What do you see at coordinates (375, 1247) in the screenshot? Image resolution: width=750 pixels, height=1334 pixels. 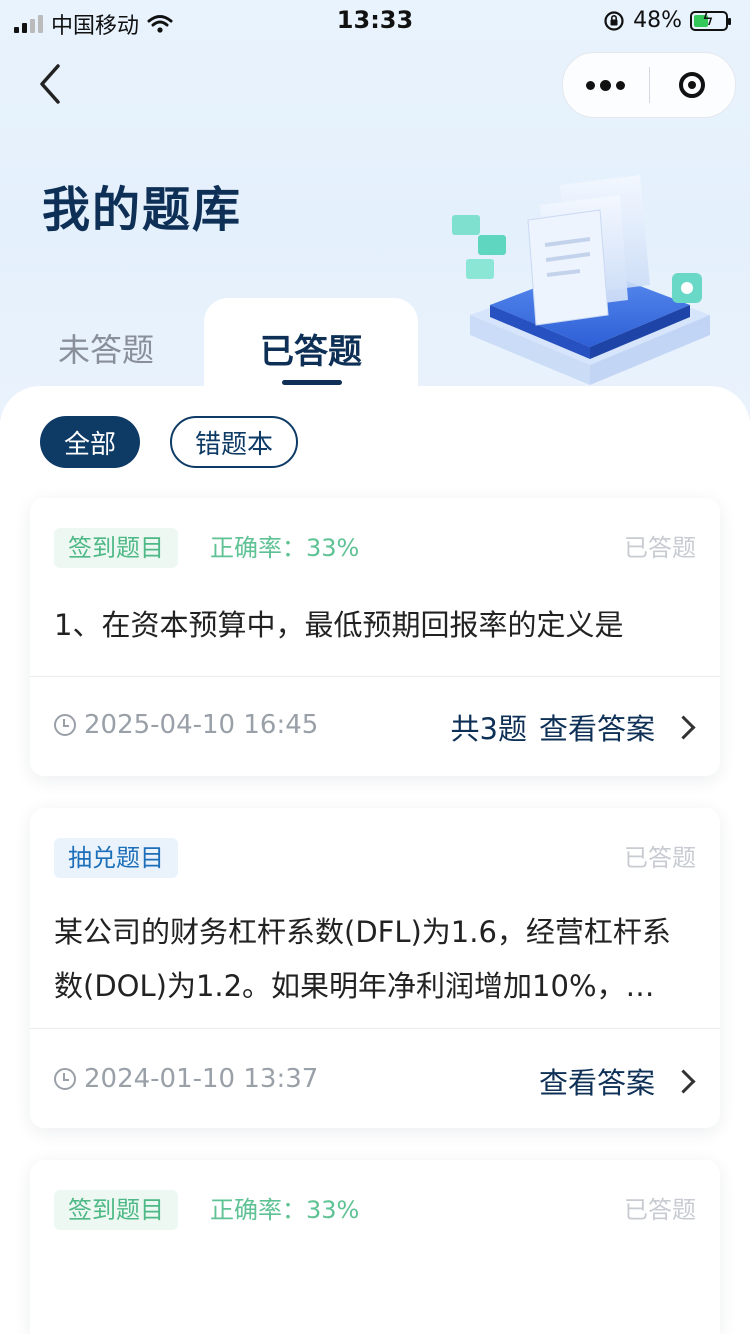 I see `question-card: 签到题目 正确率：33% 已答题` at bounding box center [375, 1247].